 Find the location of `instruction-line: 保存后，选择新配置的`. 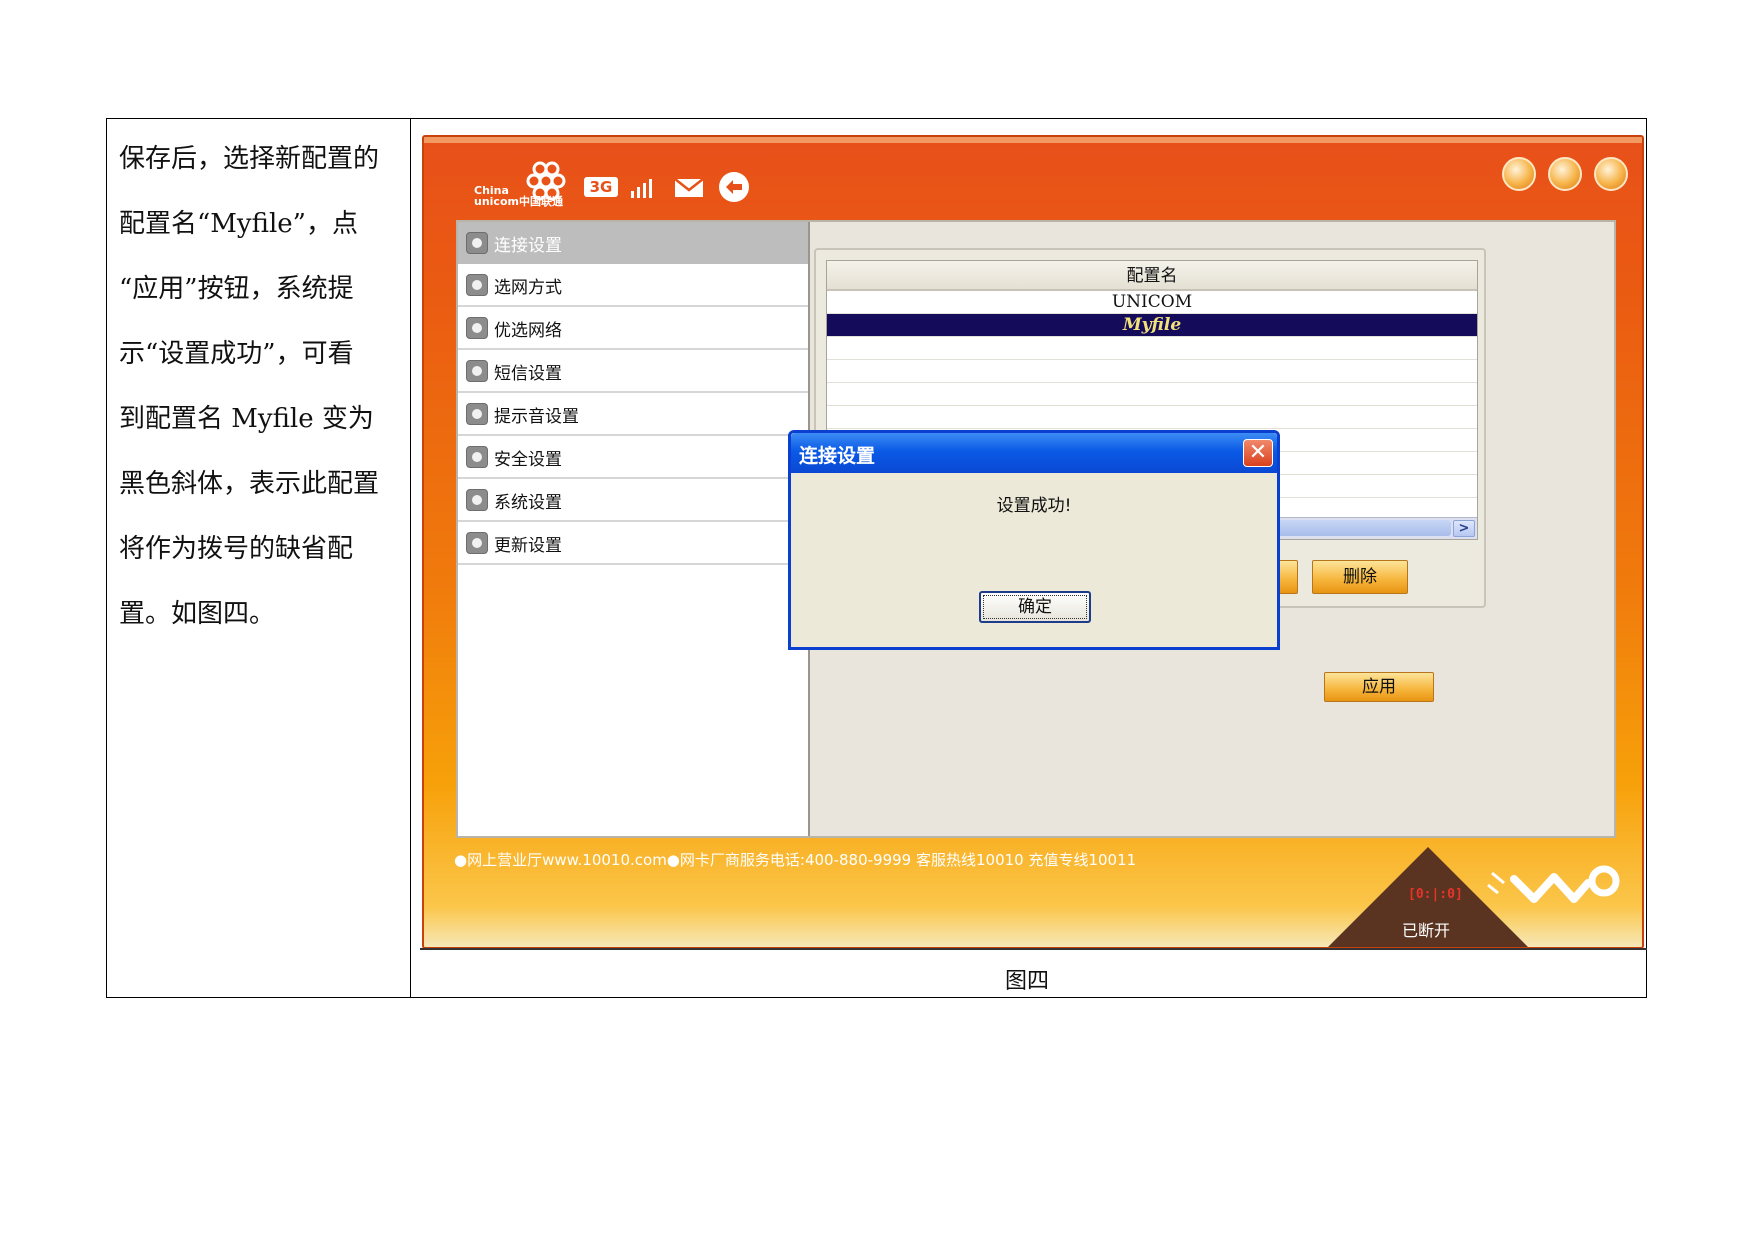

instruction-line: 保存后，选择新配置的 is located at coordinates (249, 159).